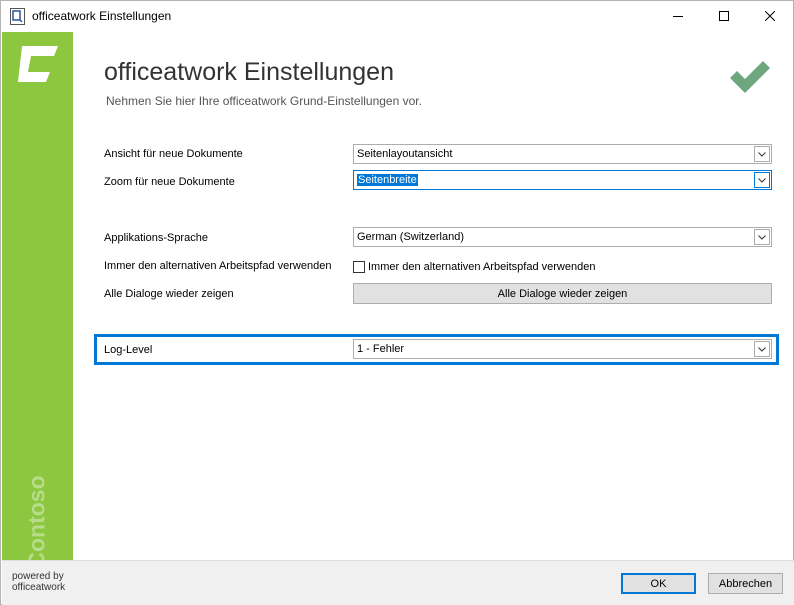 Image resolution: width=794 pixels, height=605 pixels. What do you see at coordinates (745, 583) in the screenshot?
I see `cancel-button: Abbrechen` at bounding box center [745, 583].